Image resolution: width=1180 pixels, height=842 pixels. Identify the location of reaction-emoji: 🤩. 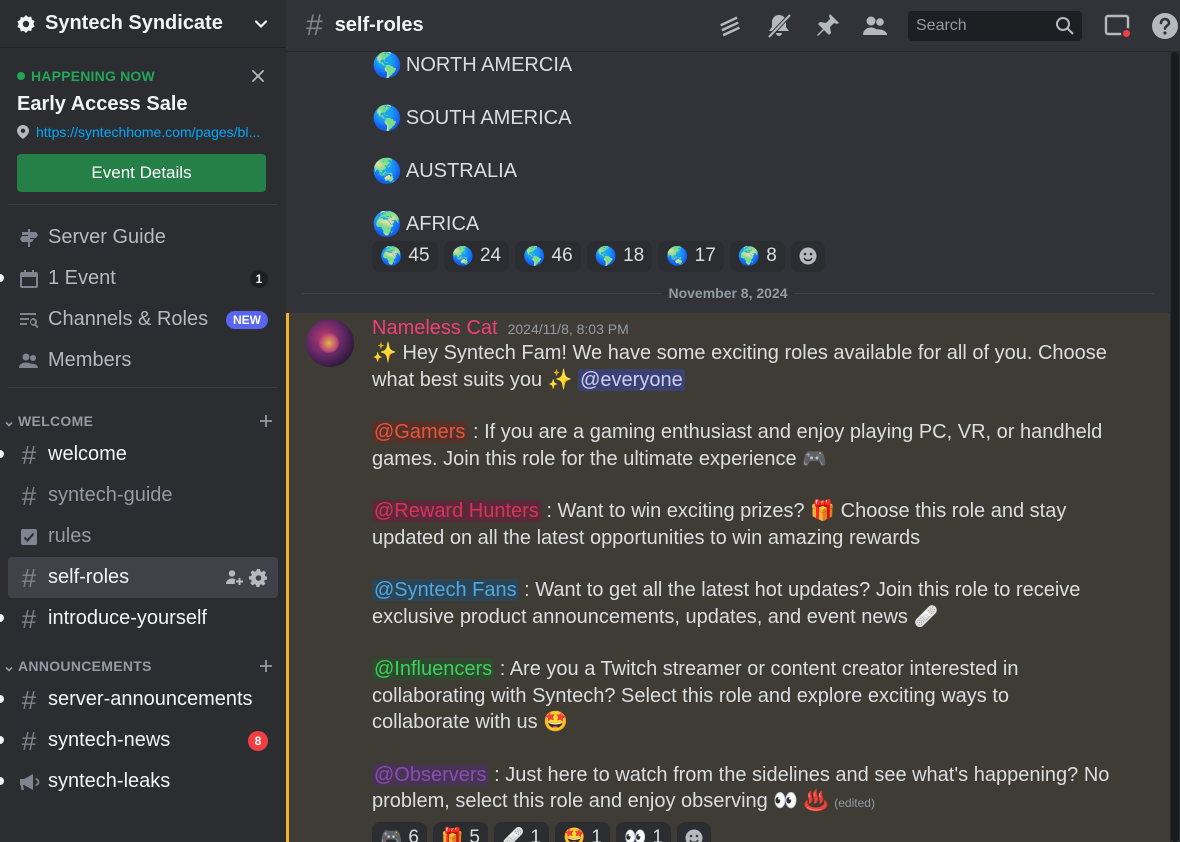
(574, 834).